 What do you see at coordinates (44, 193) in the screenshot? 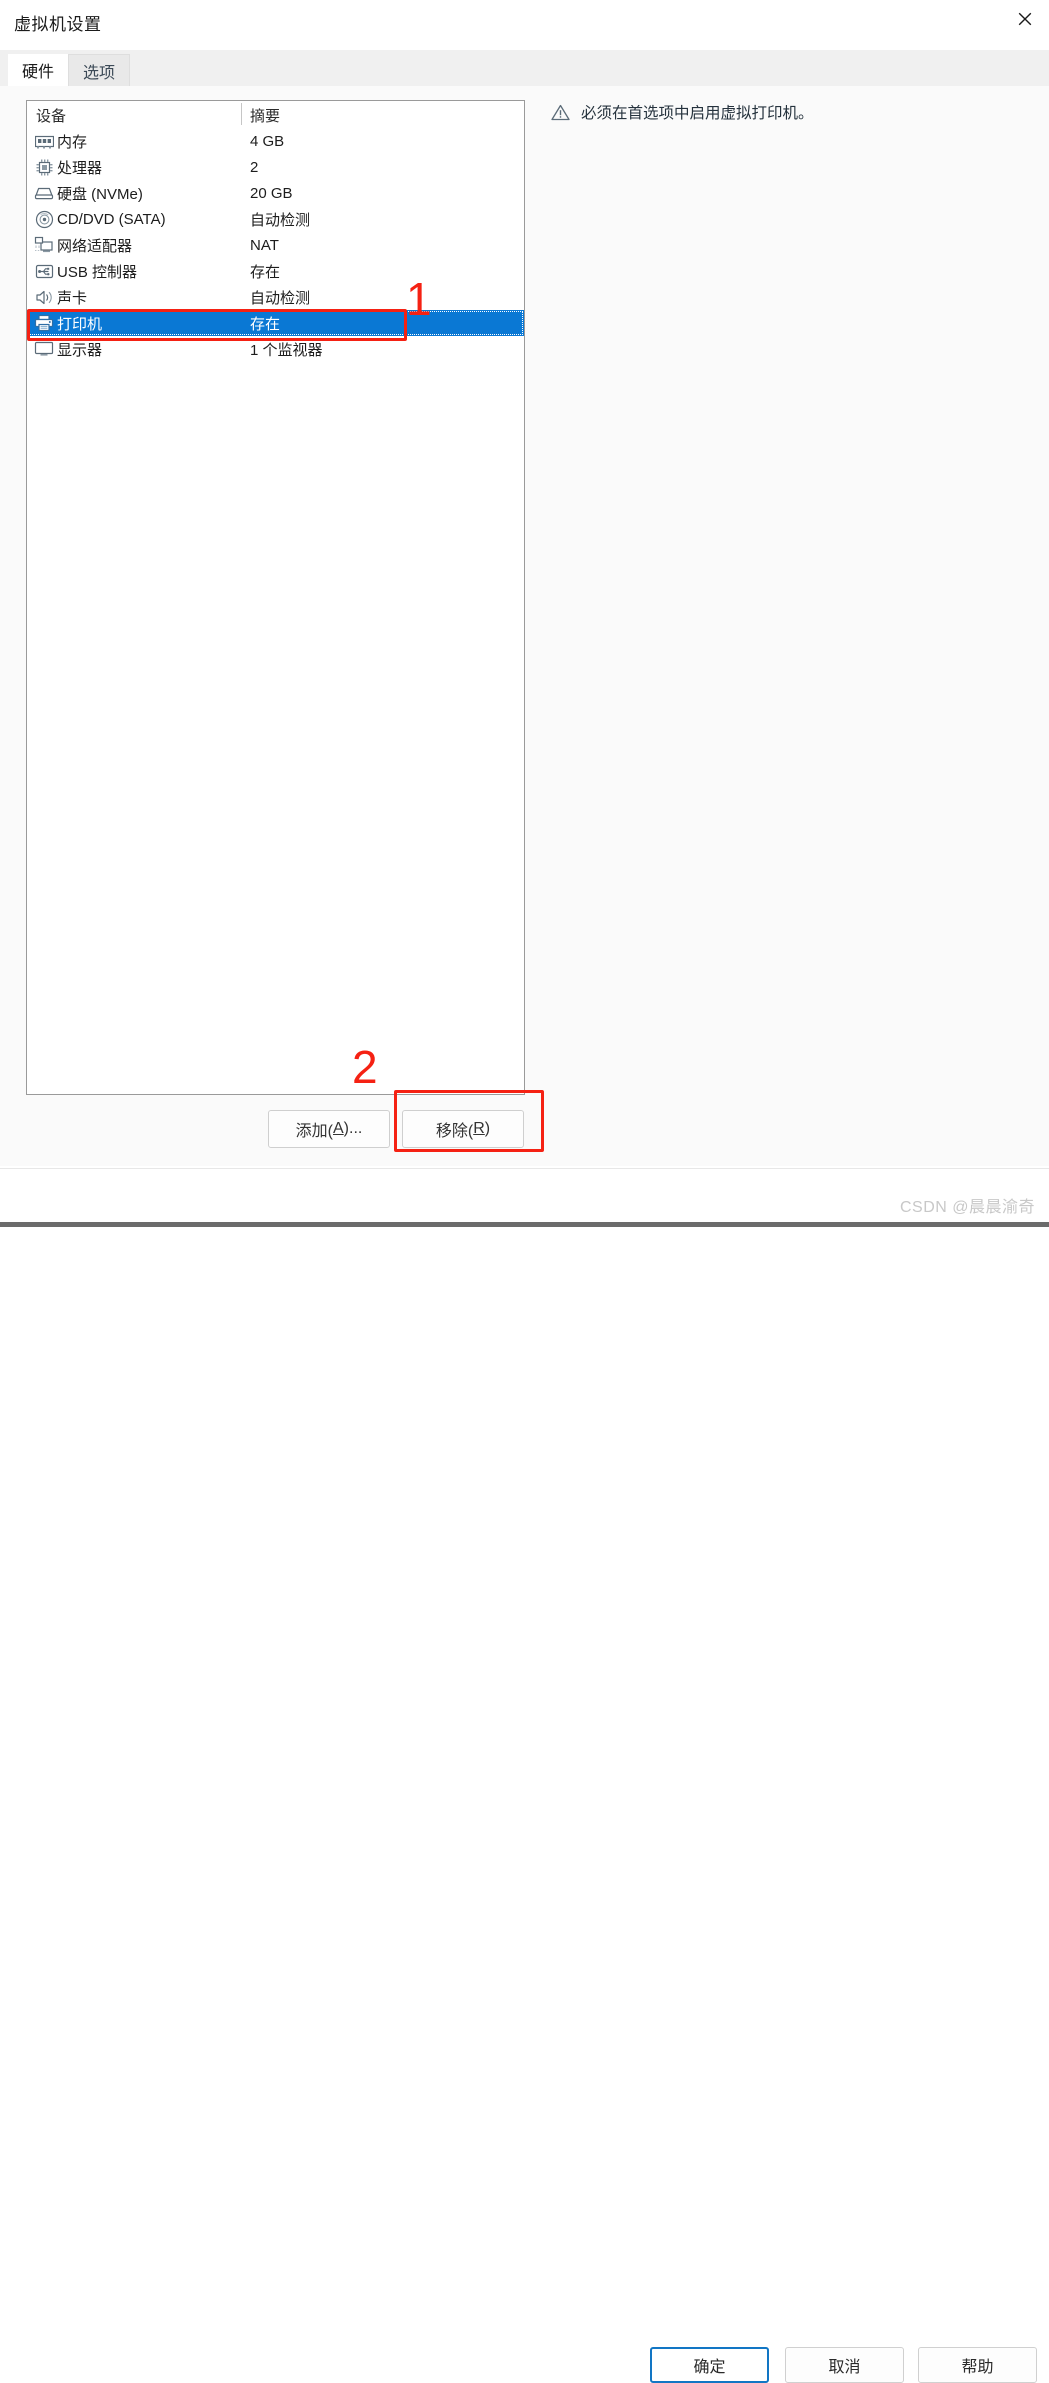
I see `harddisk-icon` at bounding box center [44, 193].